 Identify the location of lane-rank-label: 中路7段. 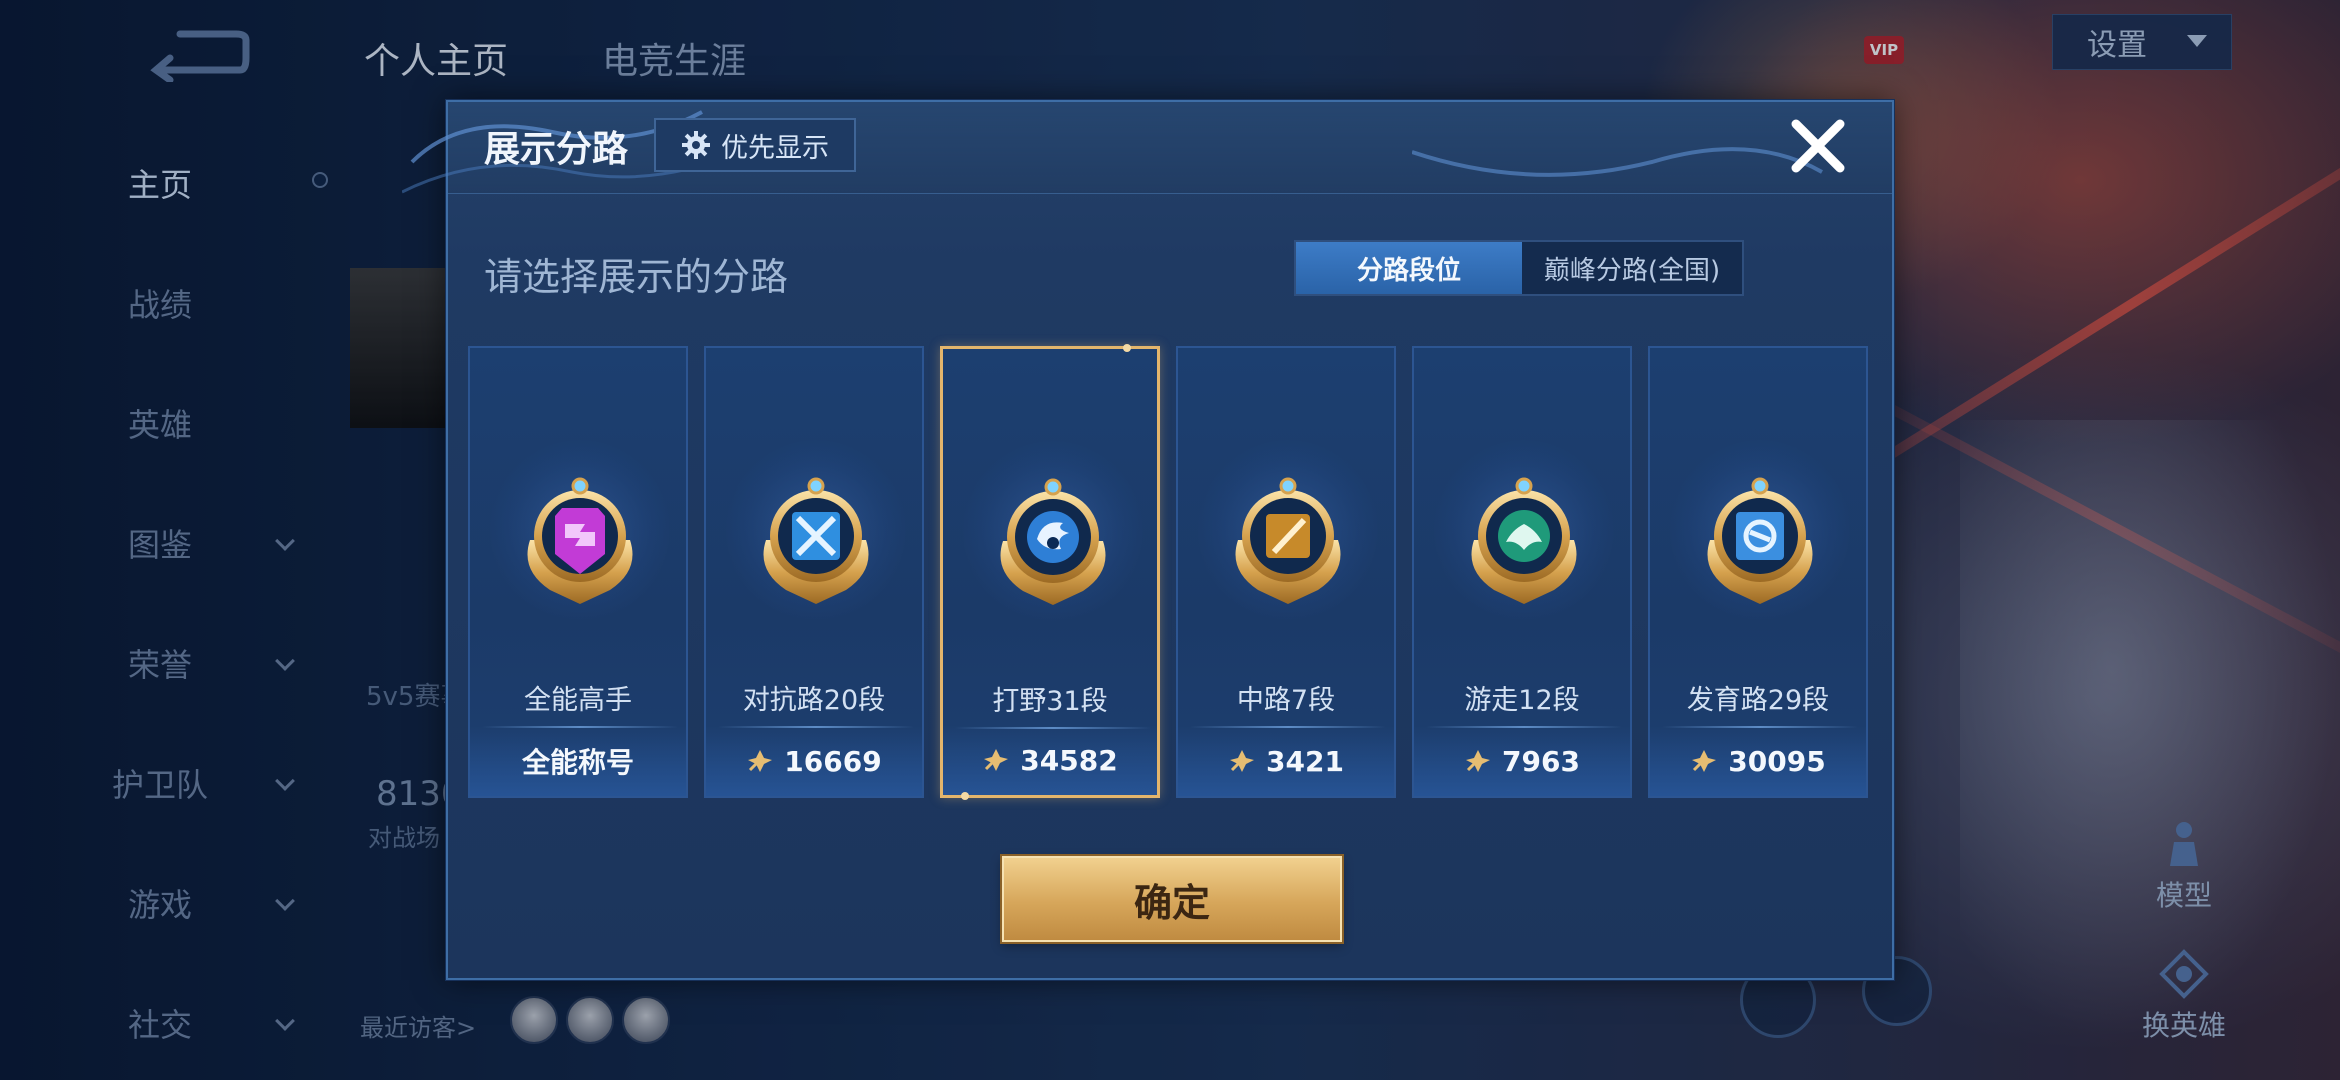
(1286, 700).